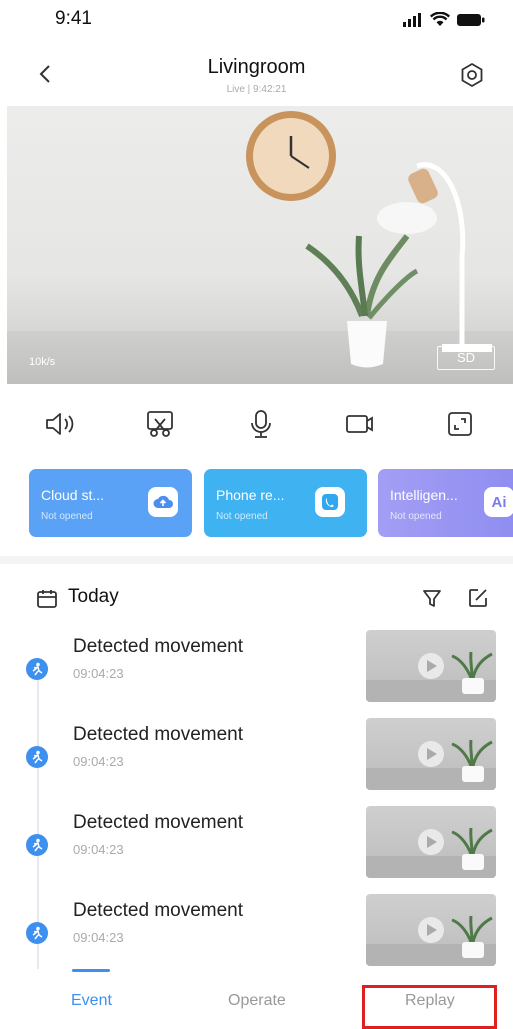 Image resolution: width=513 pixels, height=1029 pixels. What do you see at coordinates (91, 1001) in the screenshot?
I see `tab-event: Event` at bounding box center [91, 1001].